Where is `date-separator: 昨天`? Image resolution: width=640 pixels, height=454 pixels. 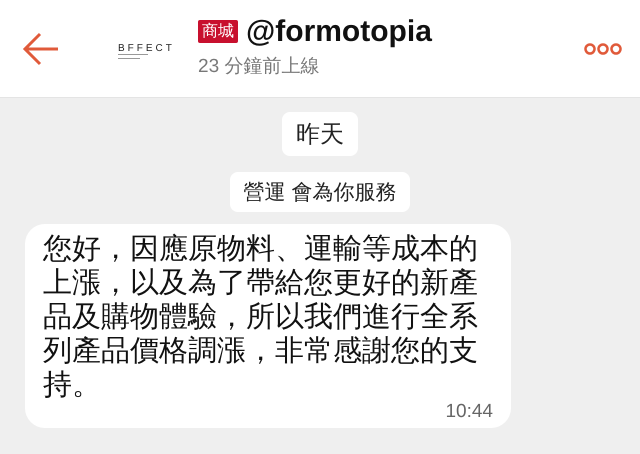
date-separator: 昨天 is located at coordinates (320, 134).